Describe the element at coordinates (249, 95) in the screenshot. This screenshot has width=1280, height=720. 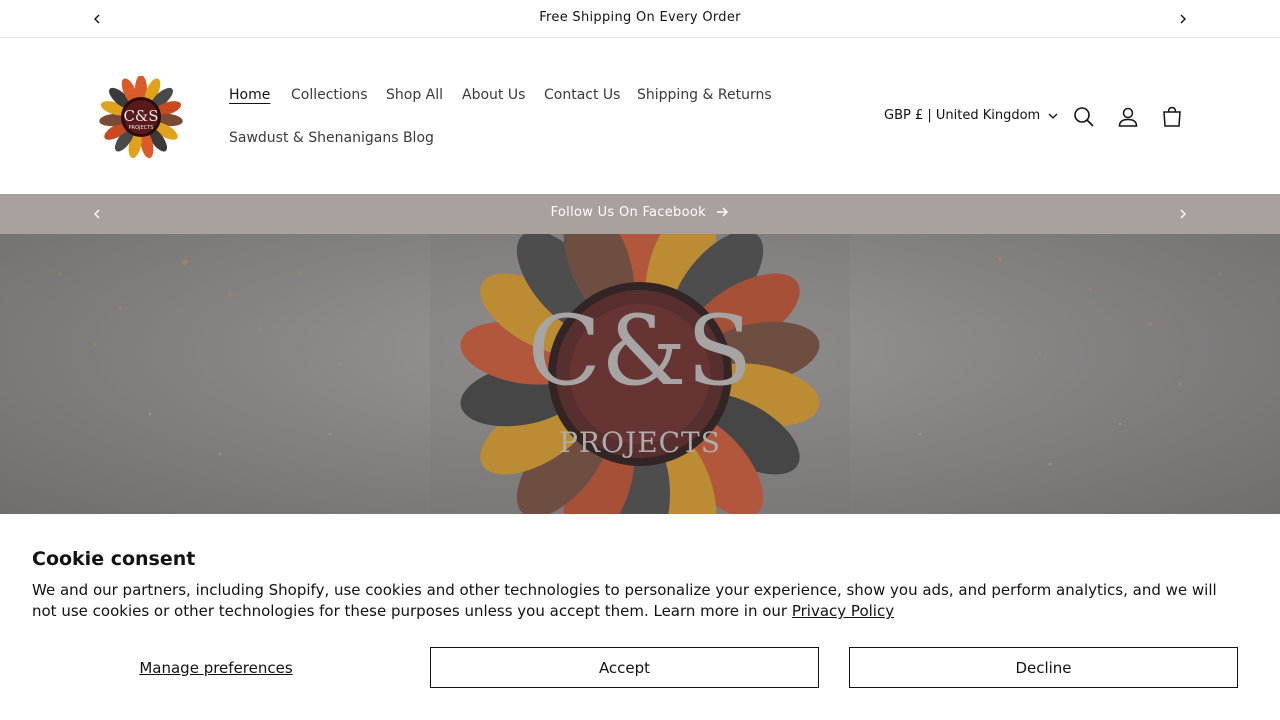
I see `nav-item-home: Home` at that location.